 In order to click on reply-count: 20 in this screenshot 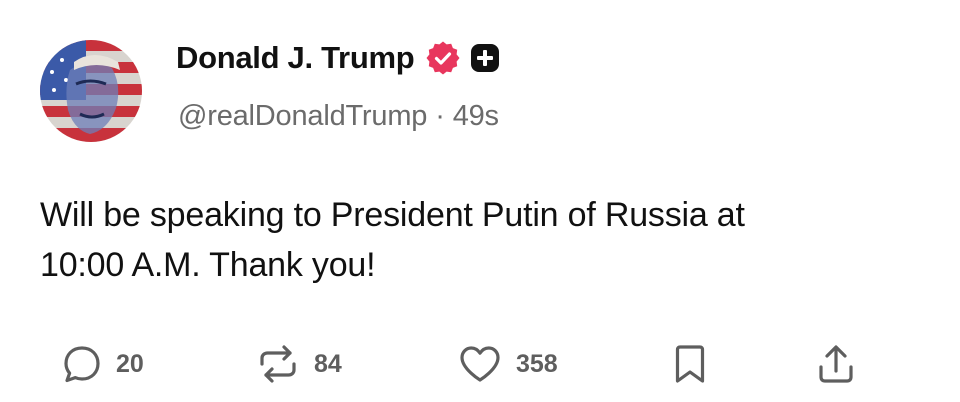, I will do `click(130, 363)`.